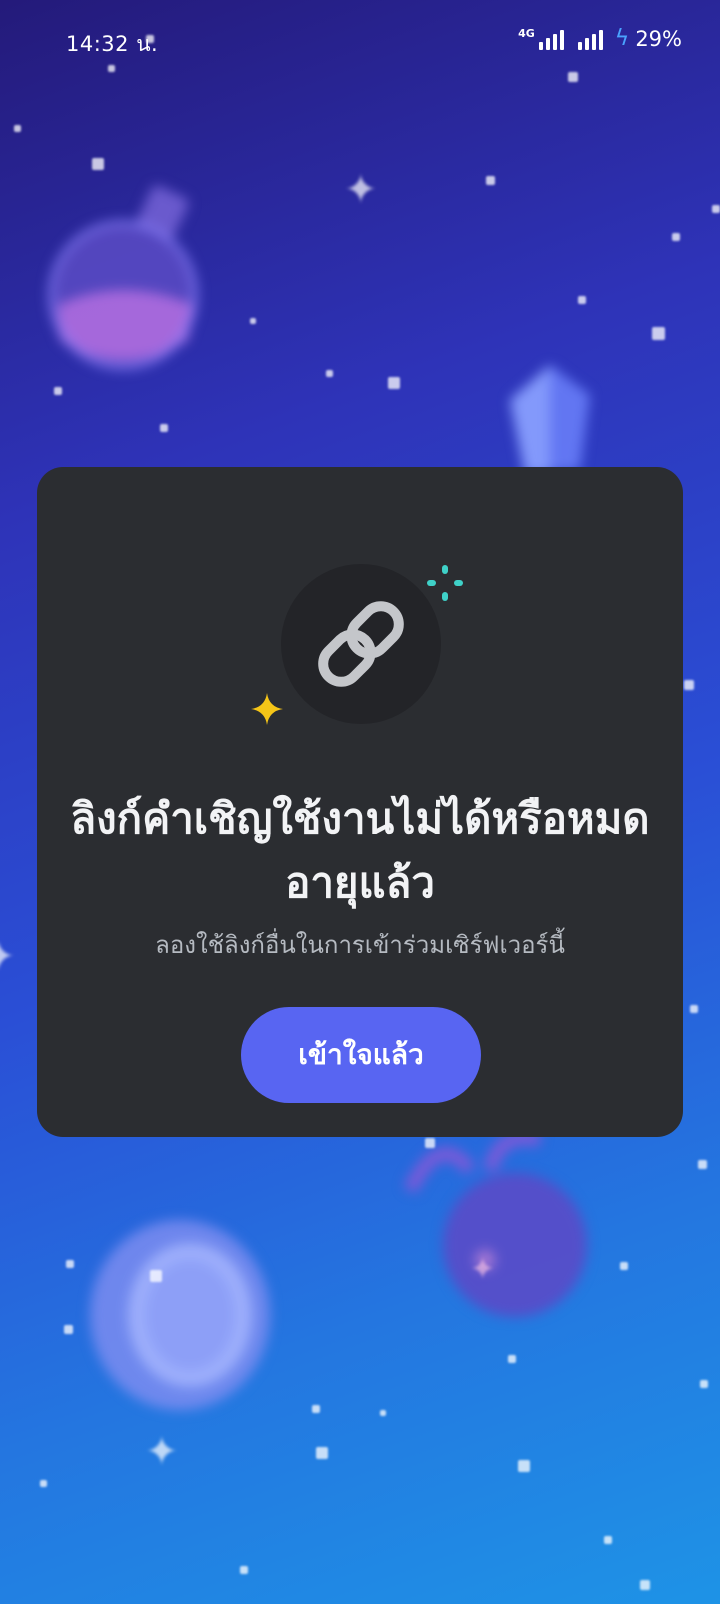 This screenshot has height=1604, width=720. I want to click on status-time: 14:32 น., so click(112, 44).